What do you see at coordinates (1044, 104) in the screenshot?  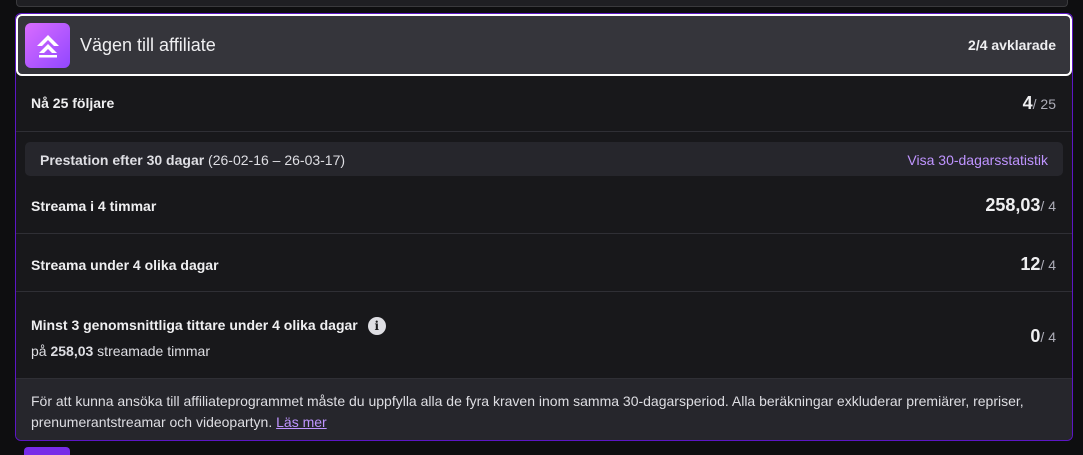 I see `target-value: / 25` at bounding box center [1044, 104].